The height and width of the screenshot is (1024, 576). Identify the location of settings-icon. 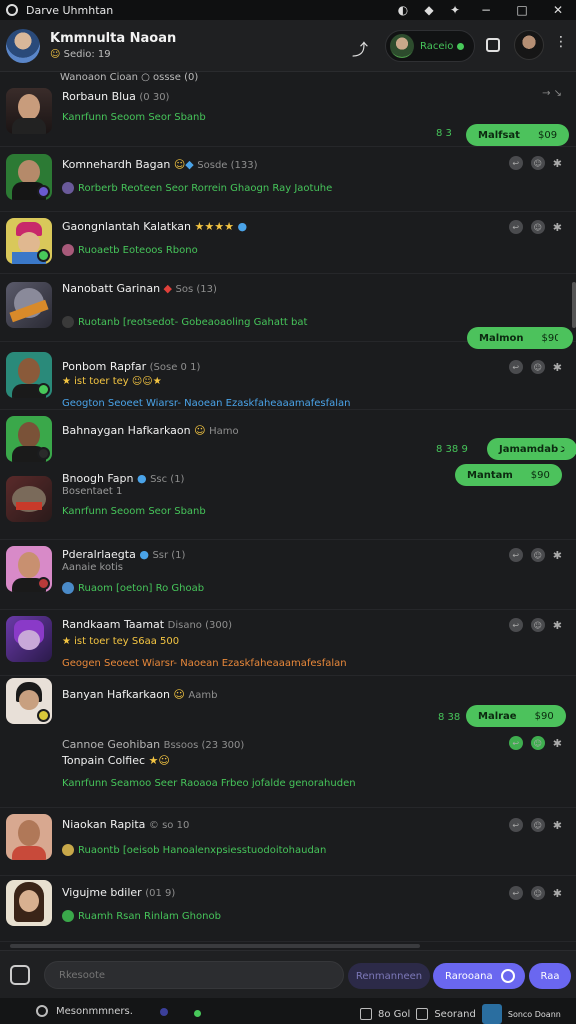
(42, 1011).